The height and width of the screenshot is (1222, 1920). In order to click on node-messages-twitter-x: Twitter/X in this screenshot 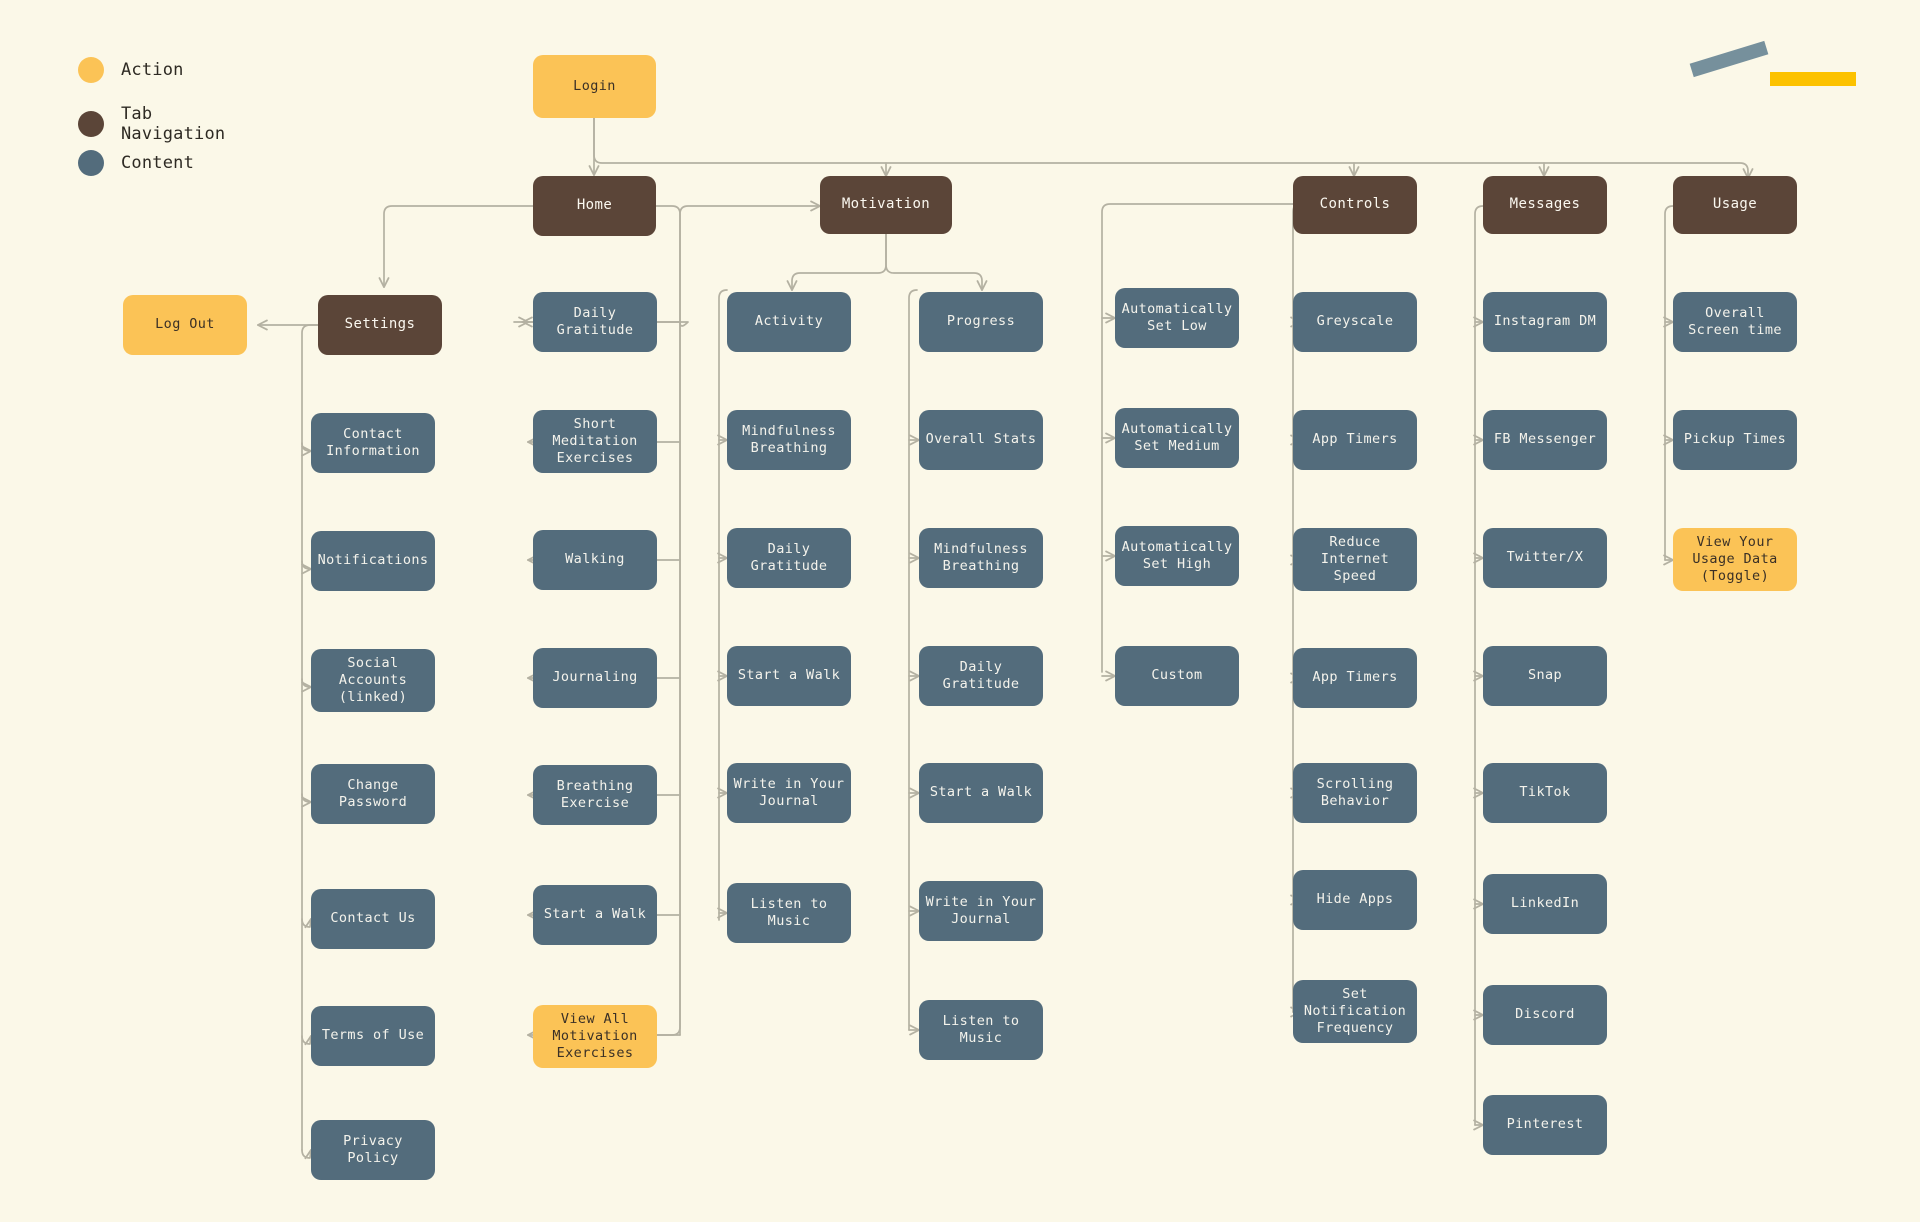, I will do `click(1545, 558)`.